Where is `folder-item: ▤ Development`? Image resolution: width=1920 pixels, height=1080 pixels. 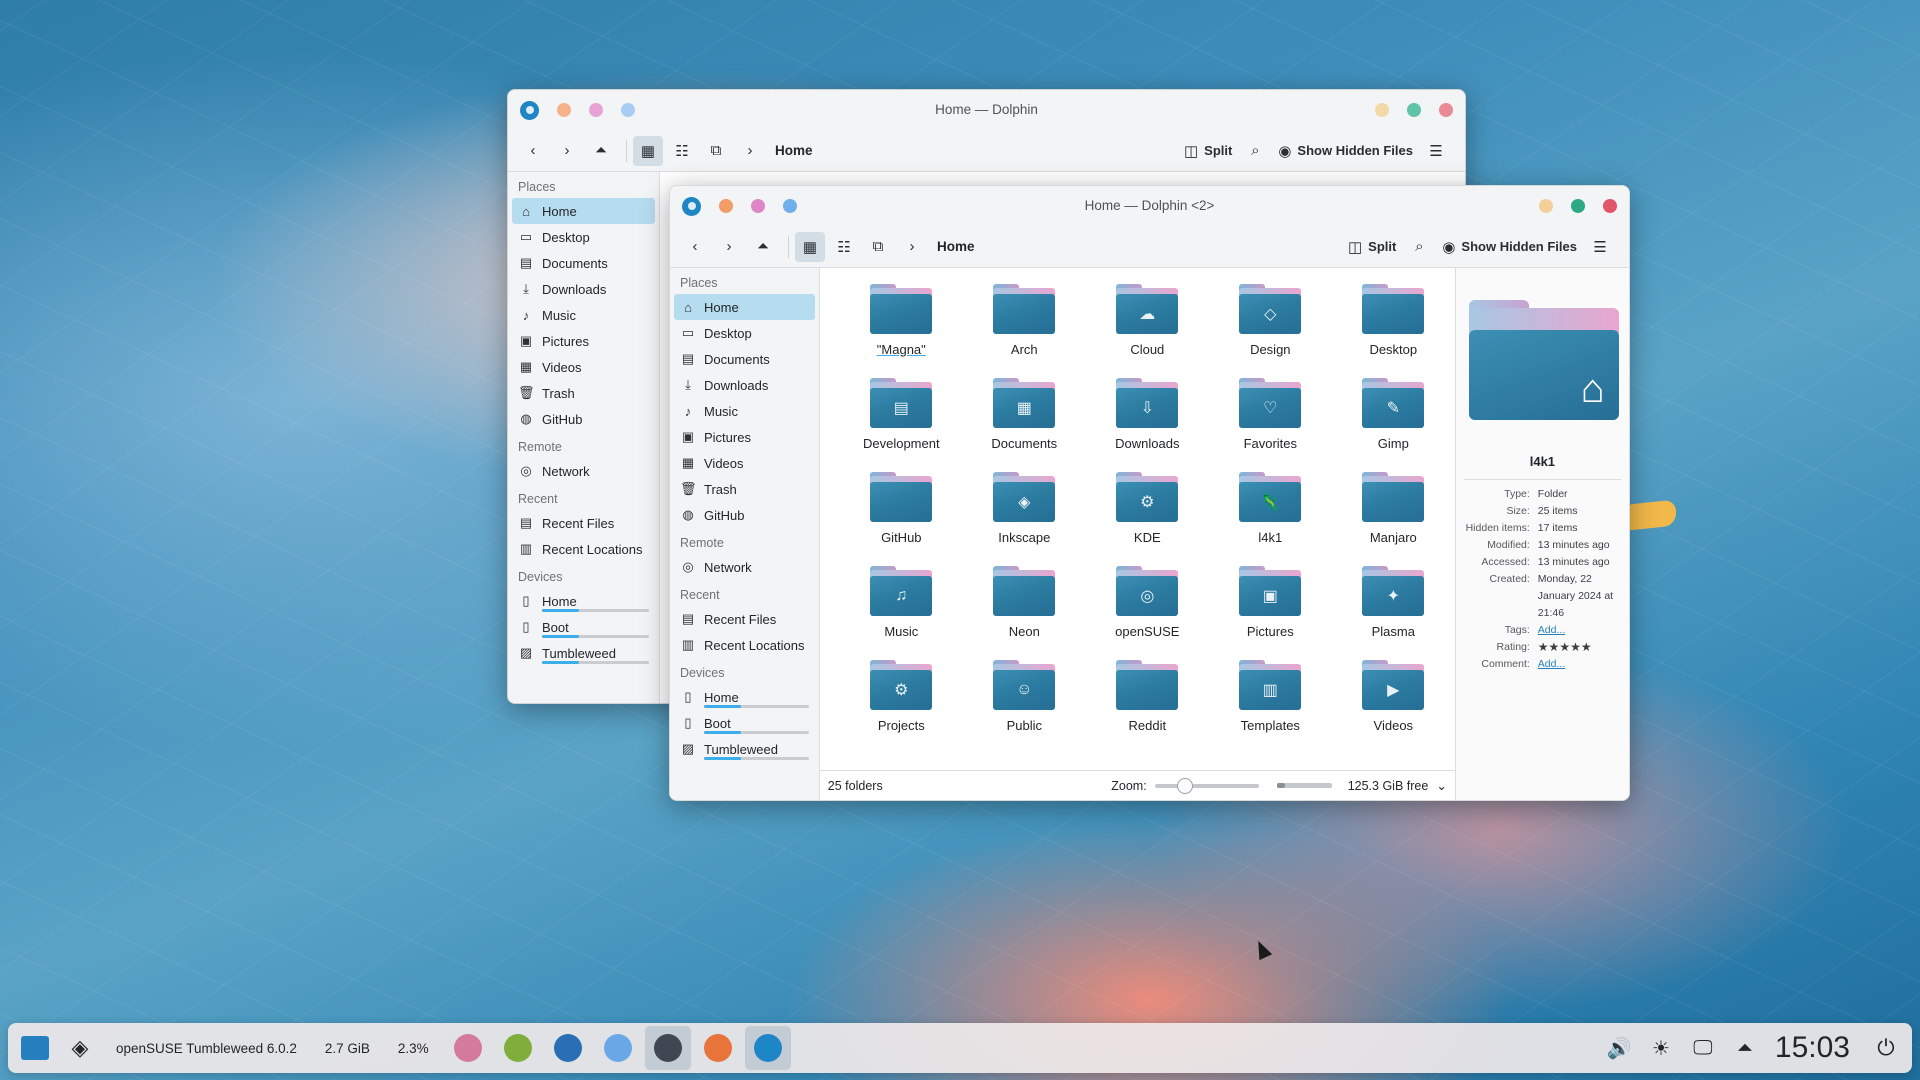
folder-item: ▤ Development is located at coordinates (901, 423).